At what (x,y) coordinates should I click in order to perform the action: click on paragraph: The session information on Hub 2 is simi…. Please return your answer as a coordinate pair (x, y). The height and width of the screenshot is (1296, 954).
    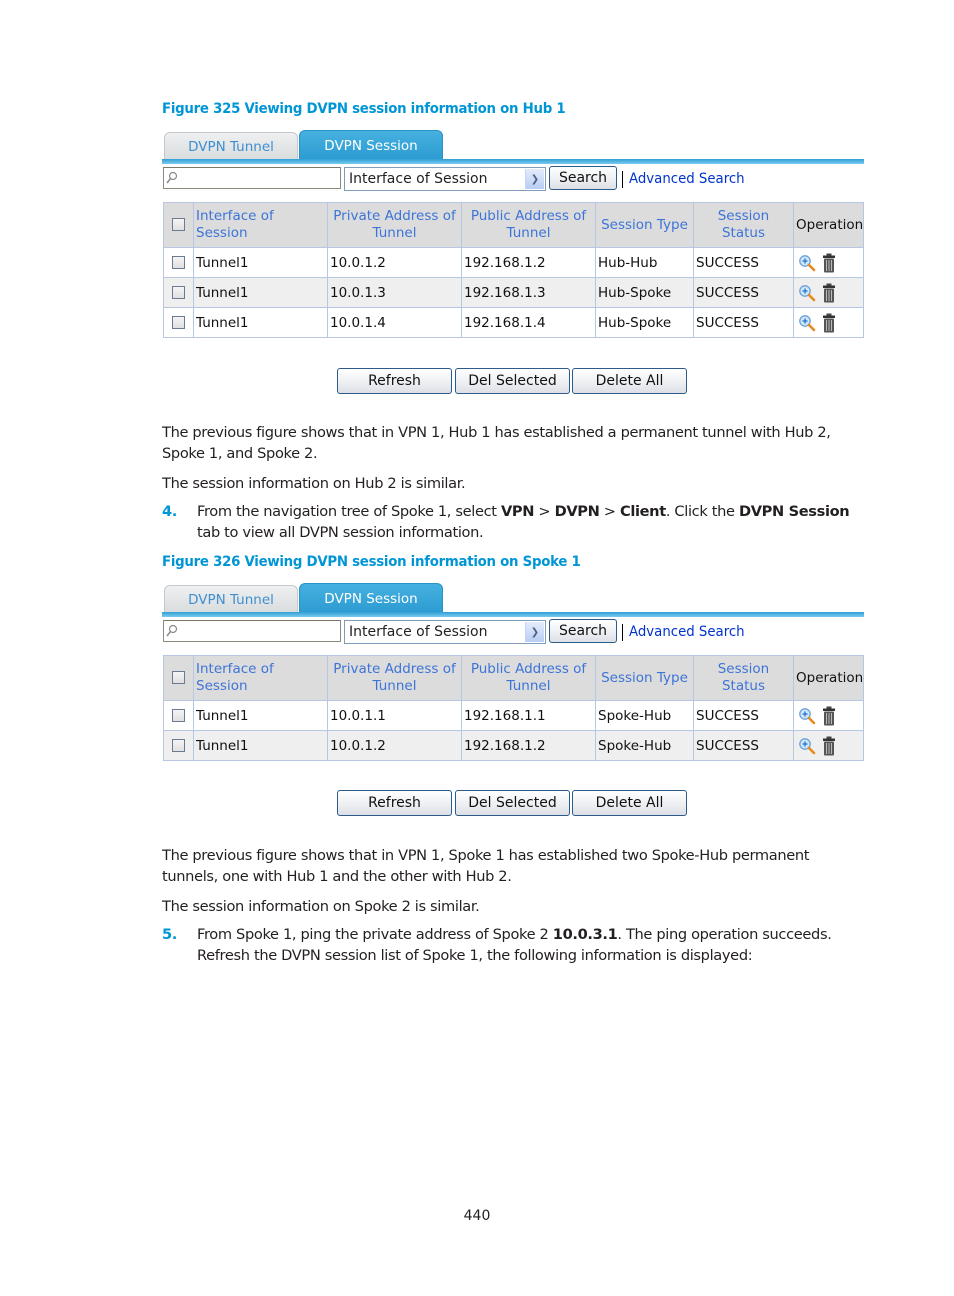
    Looking at the image, I should click on (314, 483).